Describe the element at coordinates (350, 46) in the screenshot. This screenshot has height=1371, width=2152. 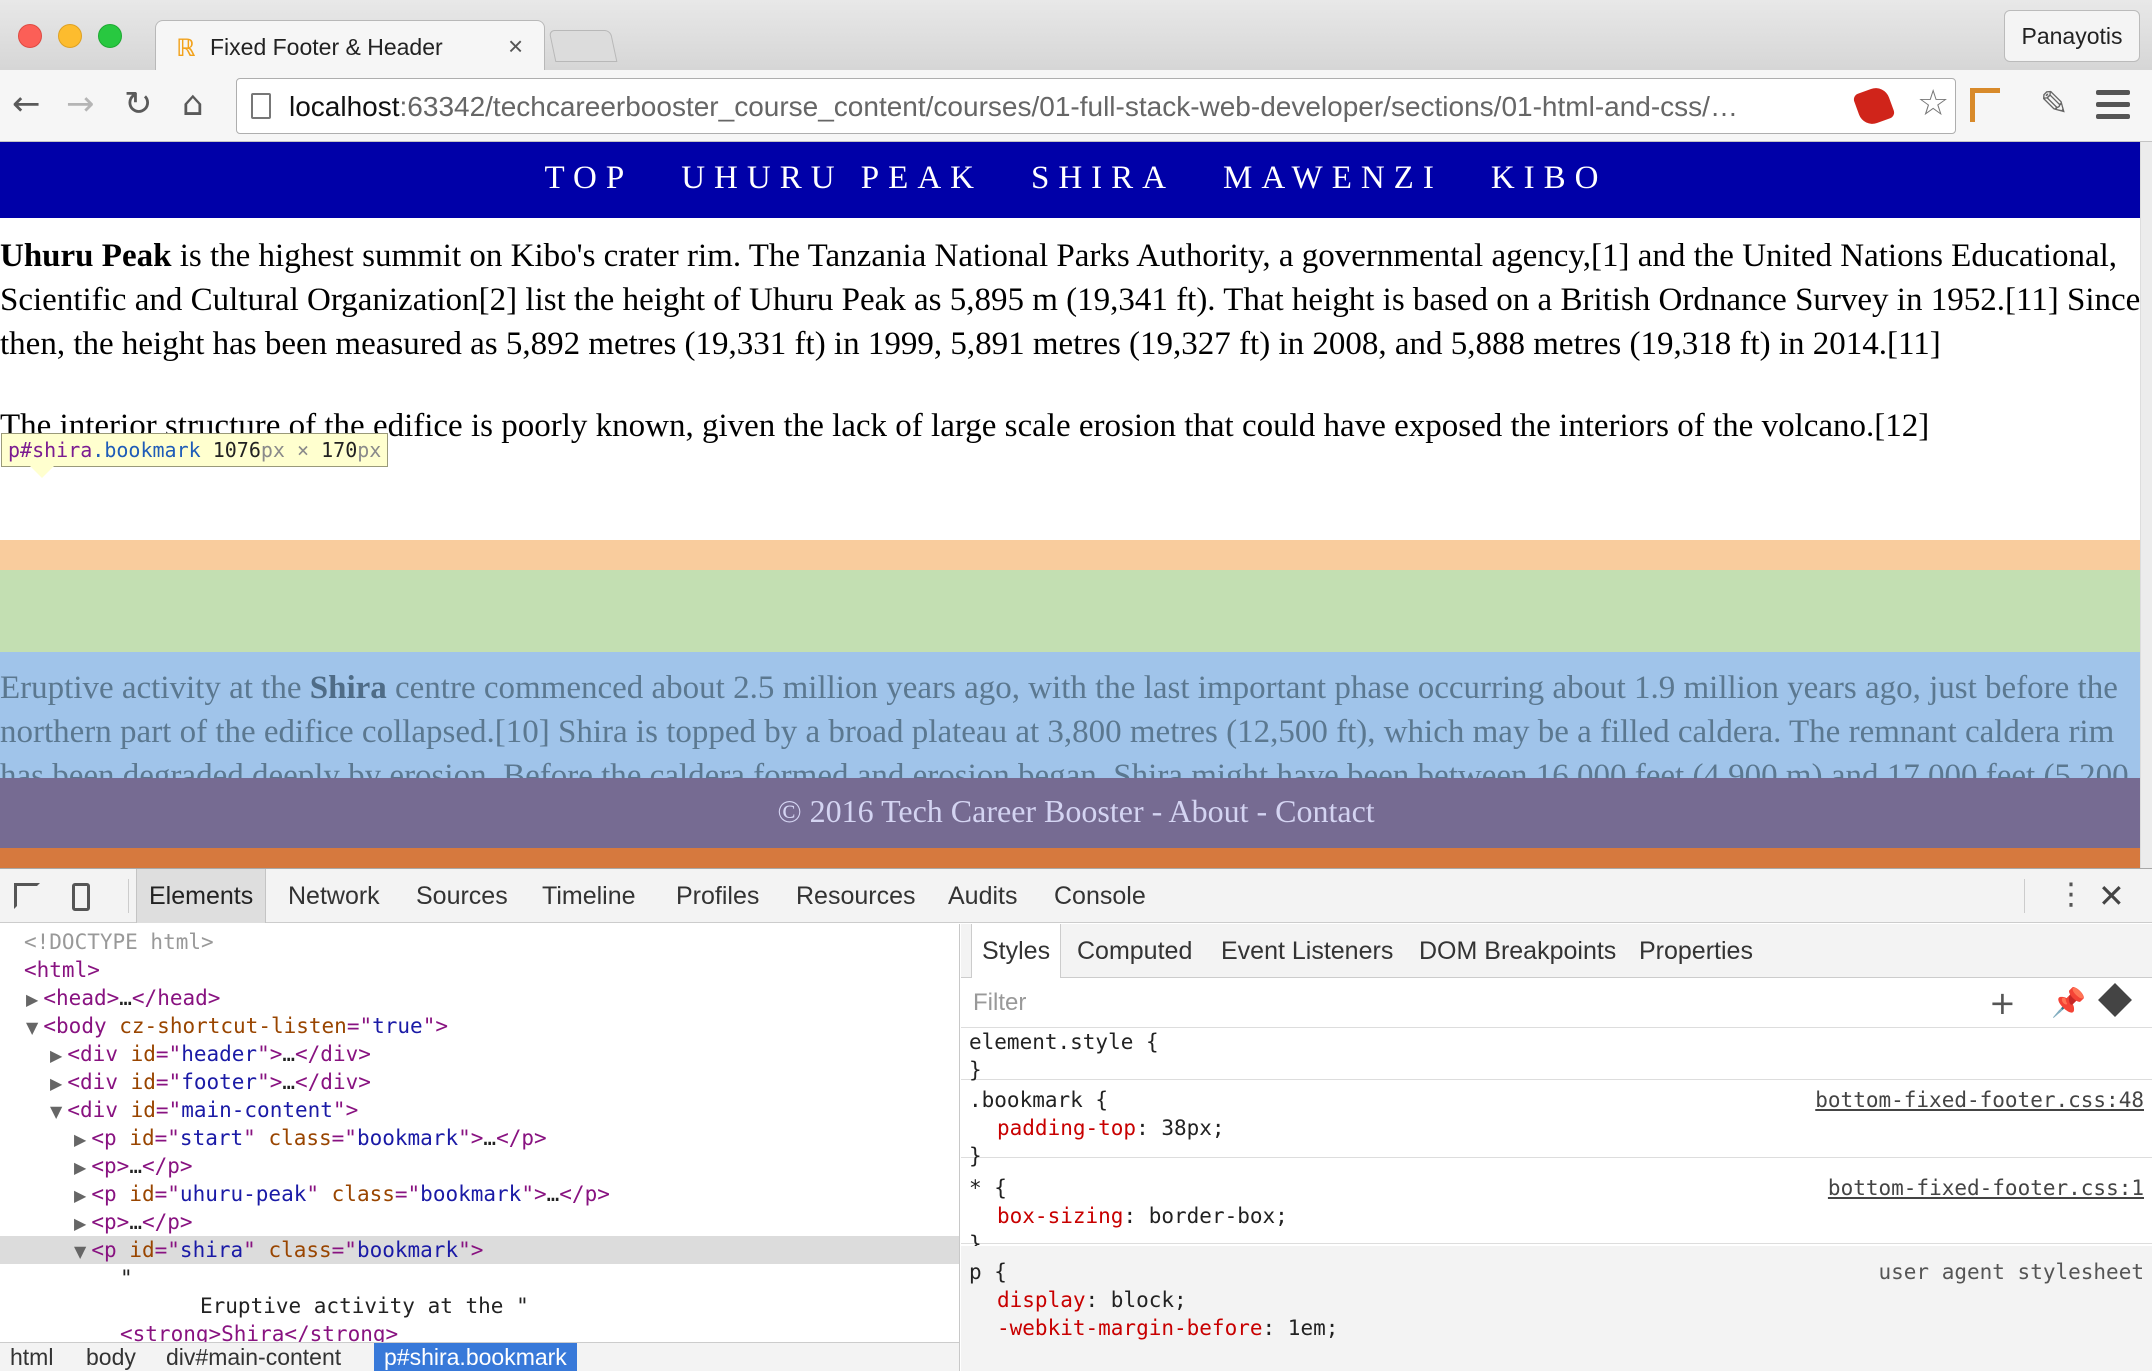
I see `browser-tab-active: ℝ Fixed Footer & Header ×` at that location.